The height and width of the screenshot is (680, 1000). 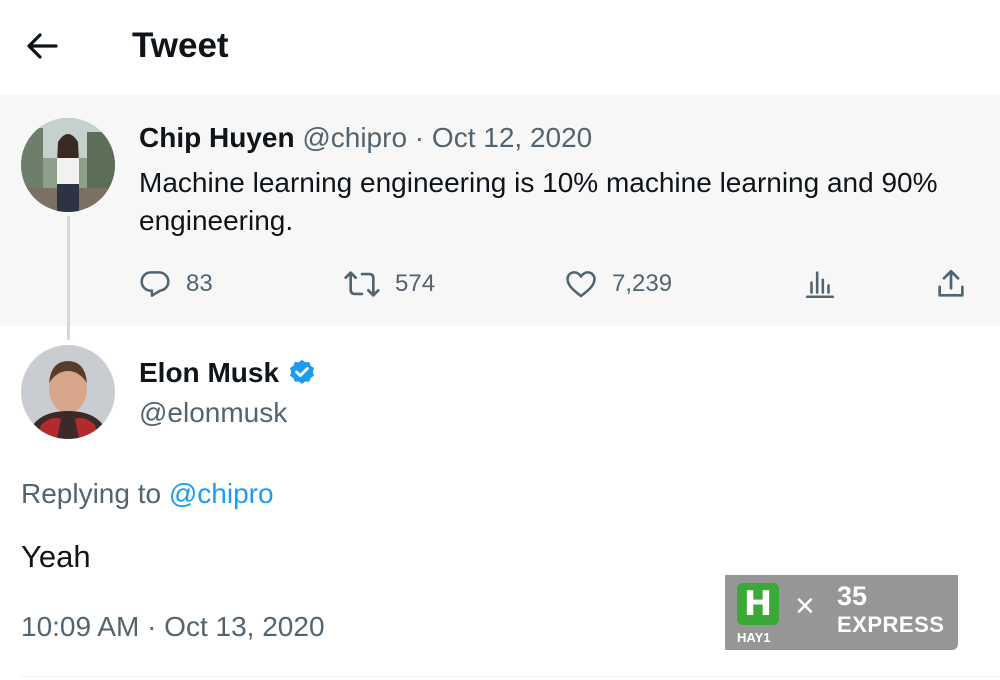 I want to click on quoted-tweet-header: Chip Huyen @chipro · Oct 12, 2020, so click(x=365, y=138).